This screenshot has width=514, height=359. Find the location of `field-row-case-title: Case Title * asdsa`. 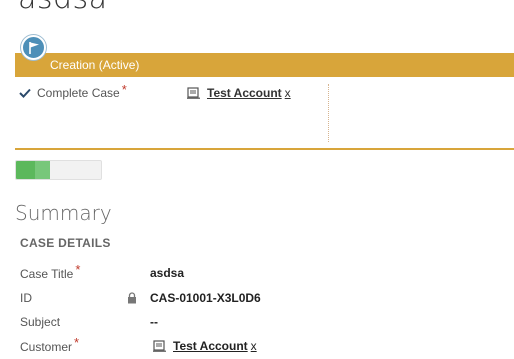

field-row-case-title: Case Title * asdsa is located at coordinates (260, 272).